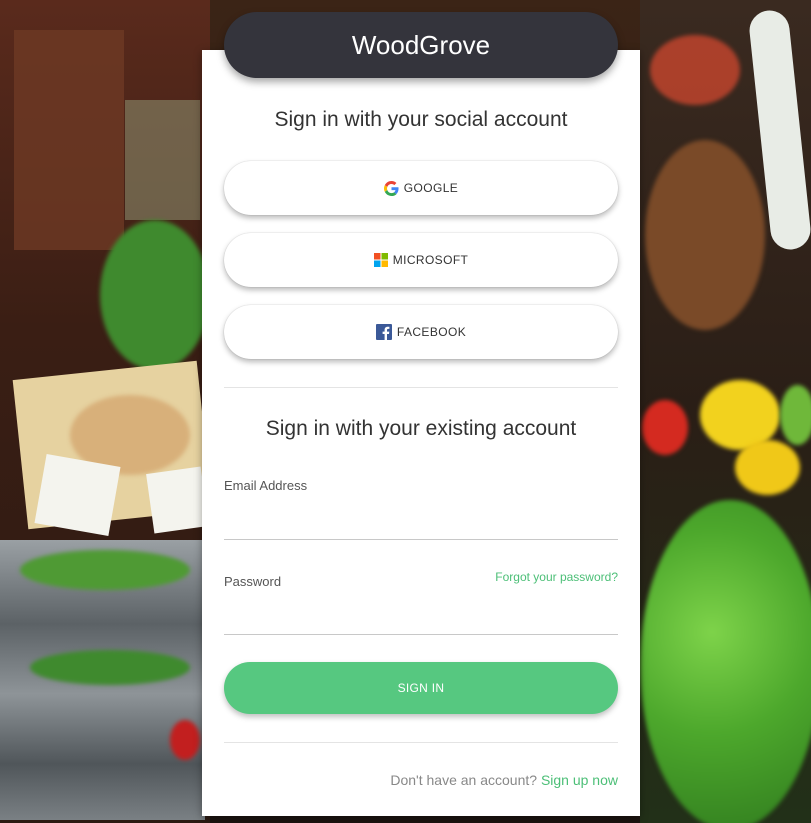  What do you see at coordinates (579, 780) in the screenshot?
I see `sign-up-link: Sign up now` at bounding box center [579, 780].